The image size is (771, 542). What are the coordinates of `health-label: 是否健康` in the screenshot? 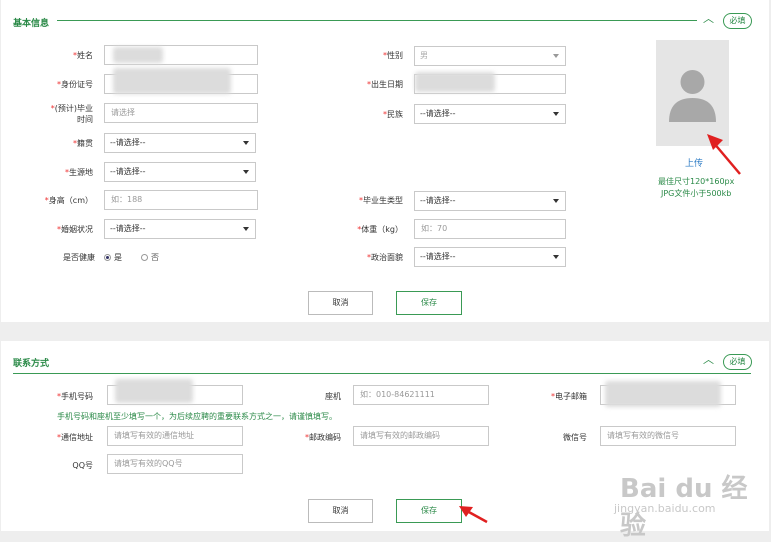 It's located at (79, 257).